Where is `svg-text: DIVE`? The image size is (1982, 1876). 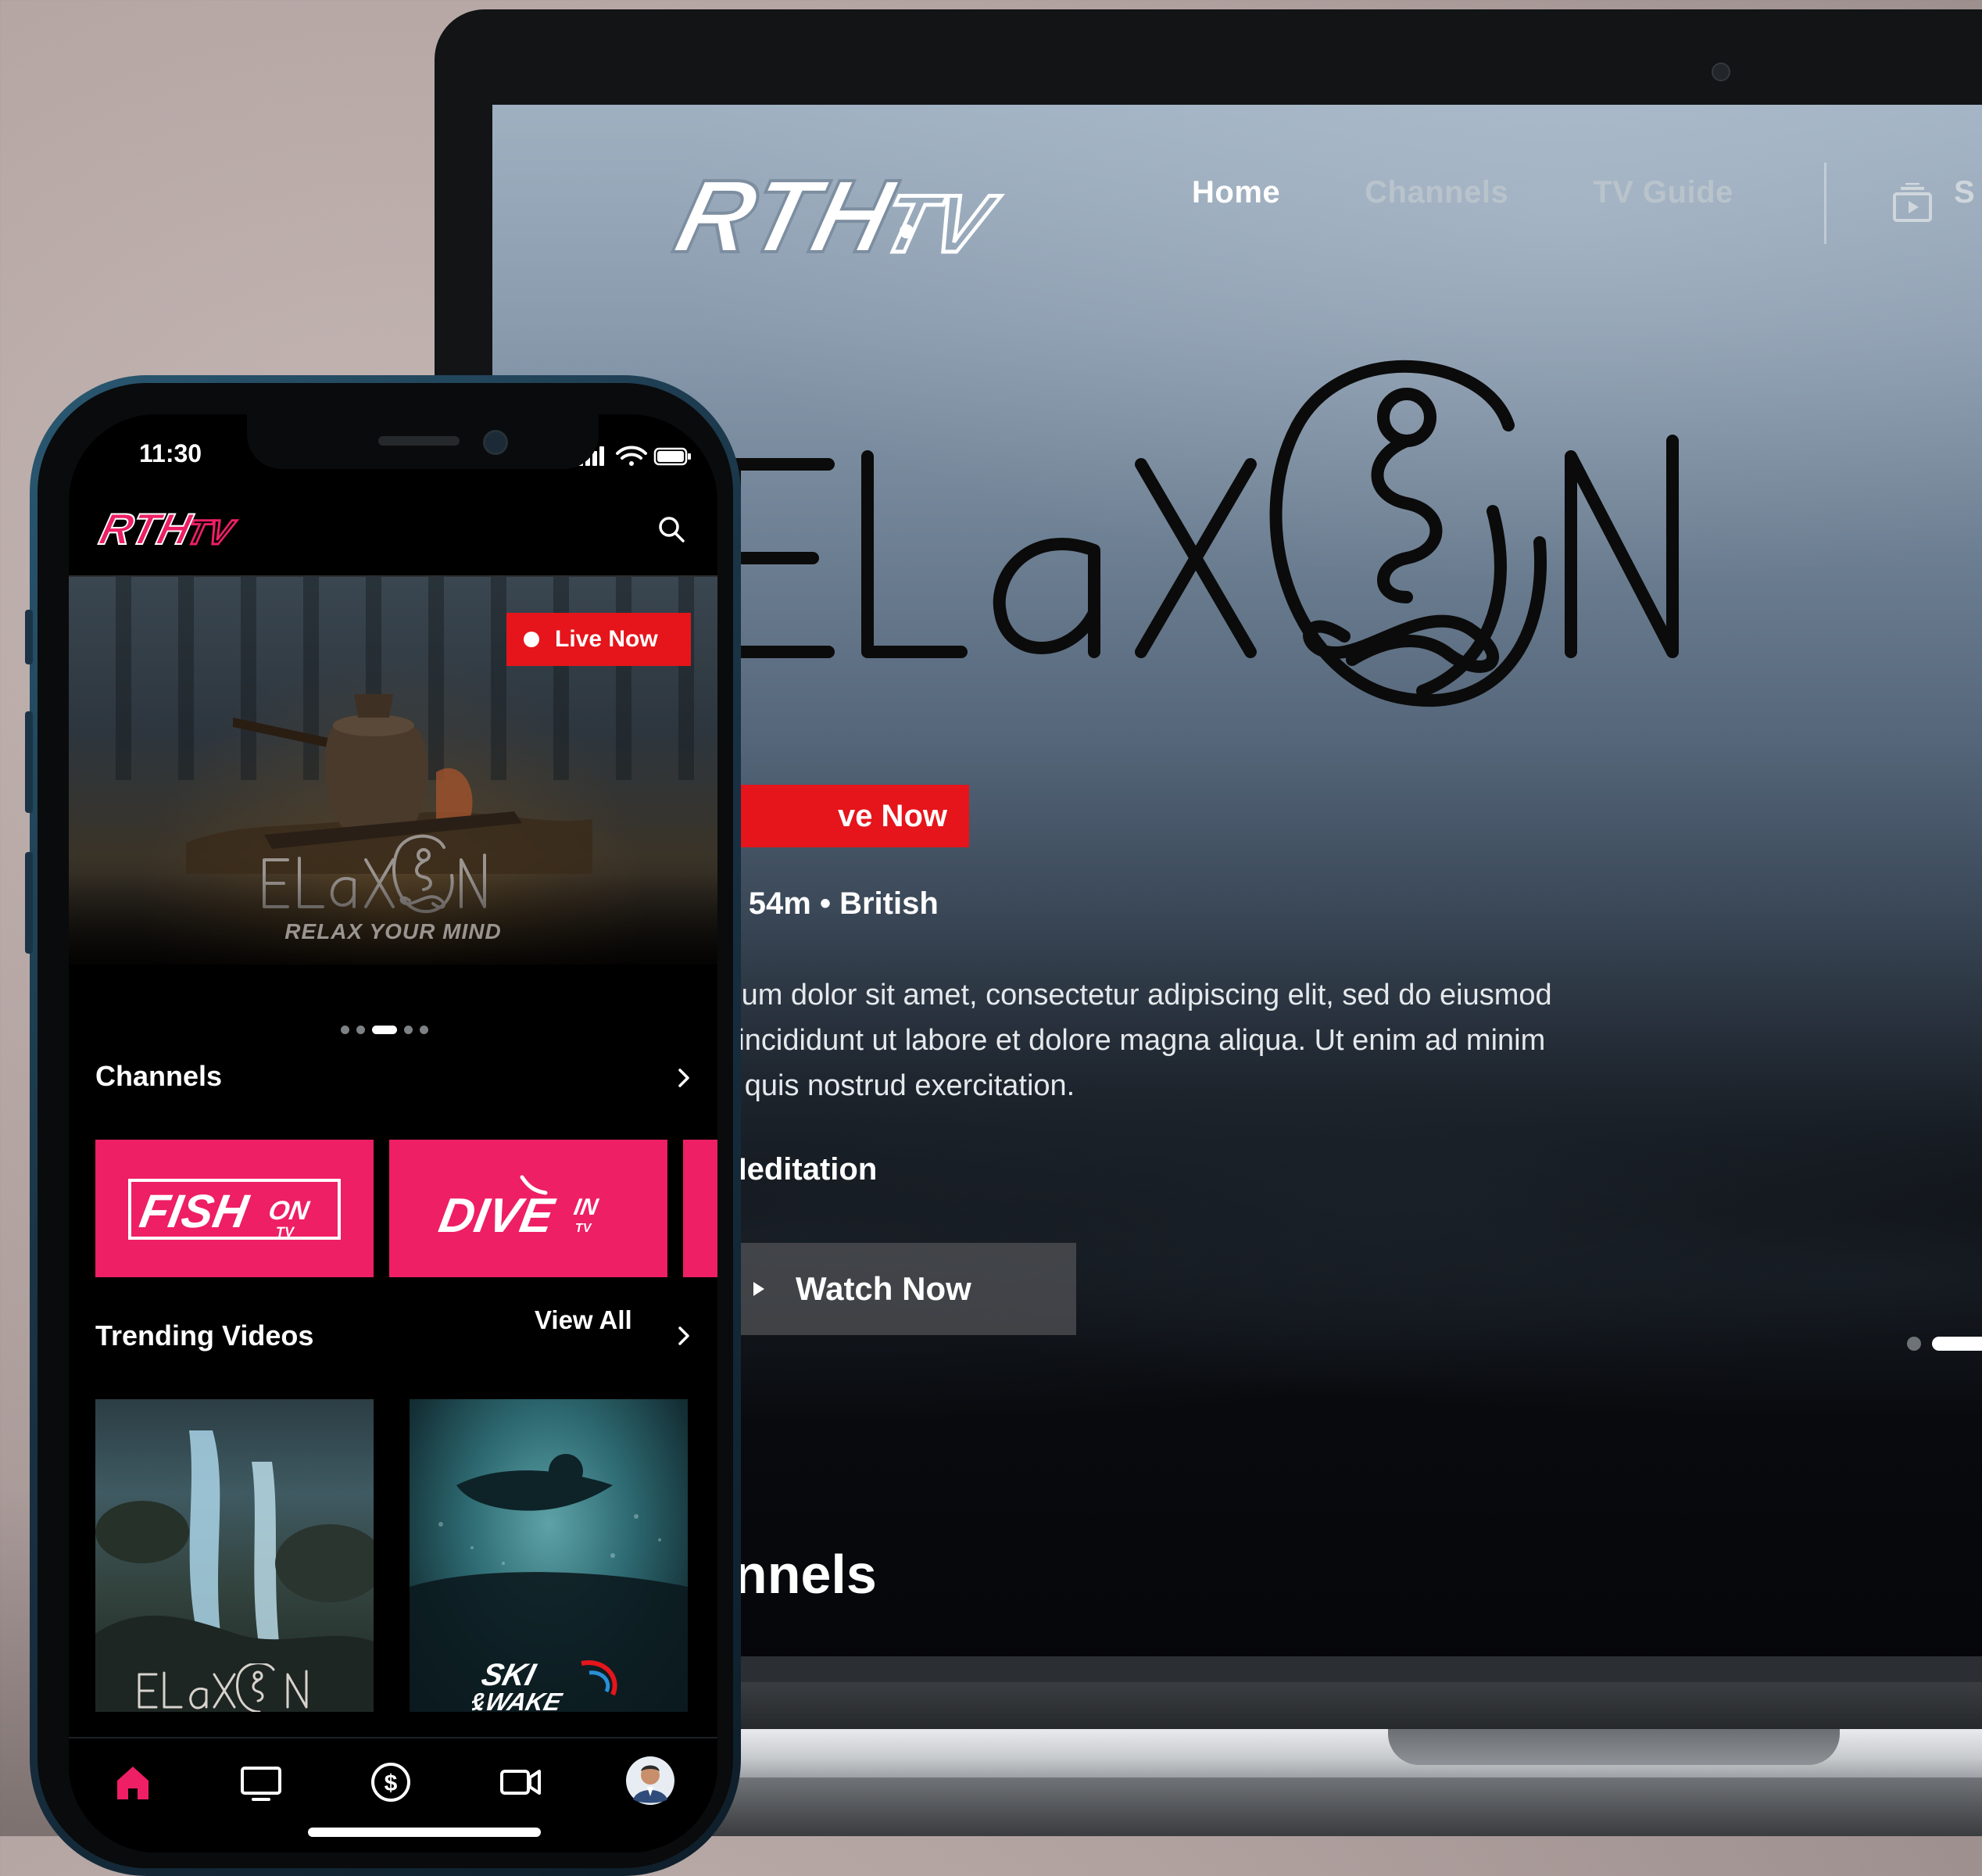
svg-text: DIVE is located at coordinates (498, 1215).